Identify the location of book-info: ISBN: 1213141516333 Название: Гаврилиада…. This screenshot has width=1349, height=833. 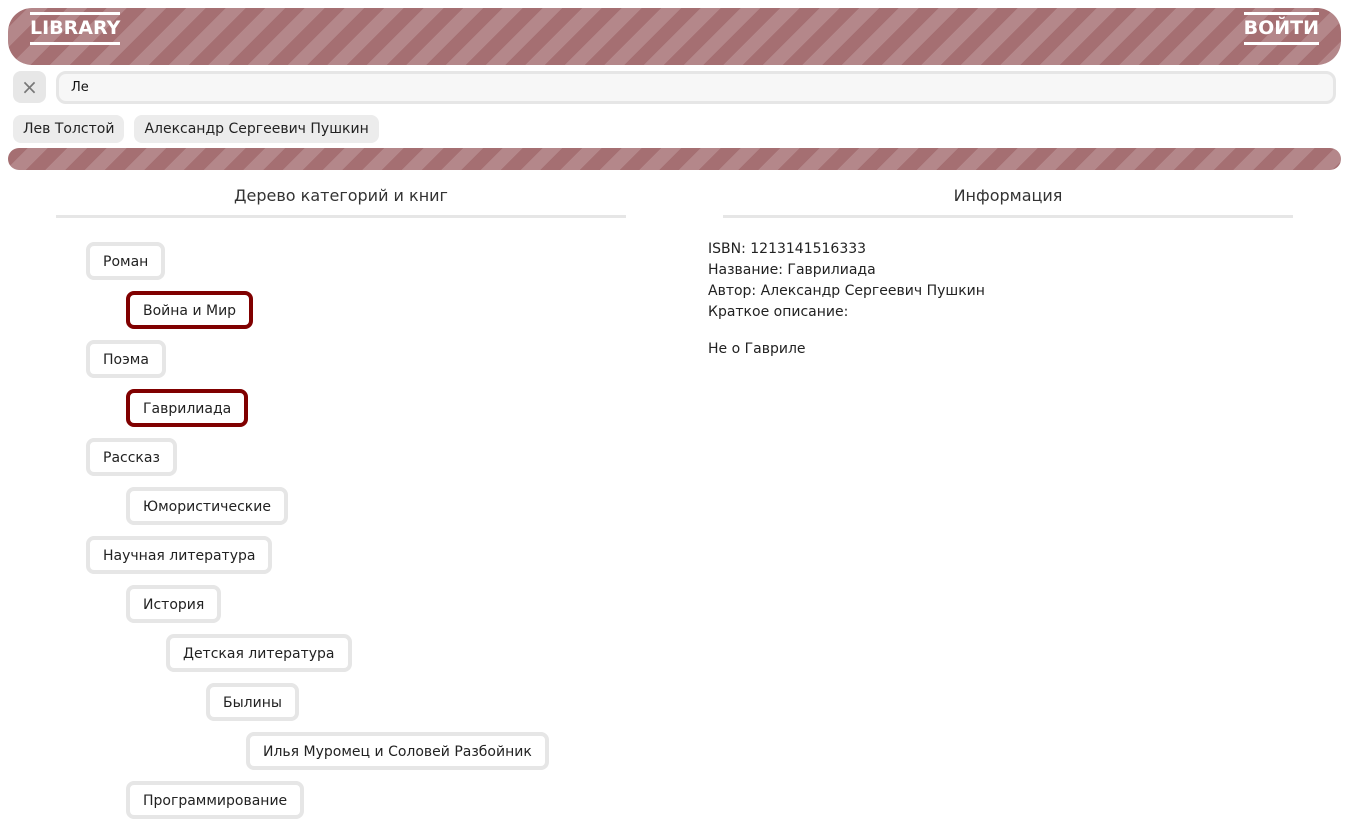
(846, 299).